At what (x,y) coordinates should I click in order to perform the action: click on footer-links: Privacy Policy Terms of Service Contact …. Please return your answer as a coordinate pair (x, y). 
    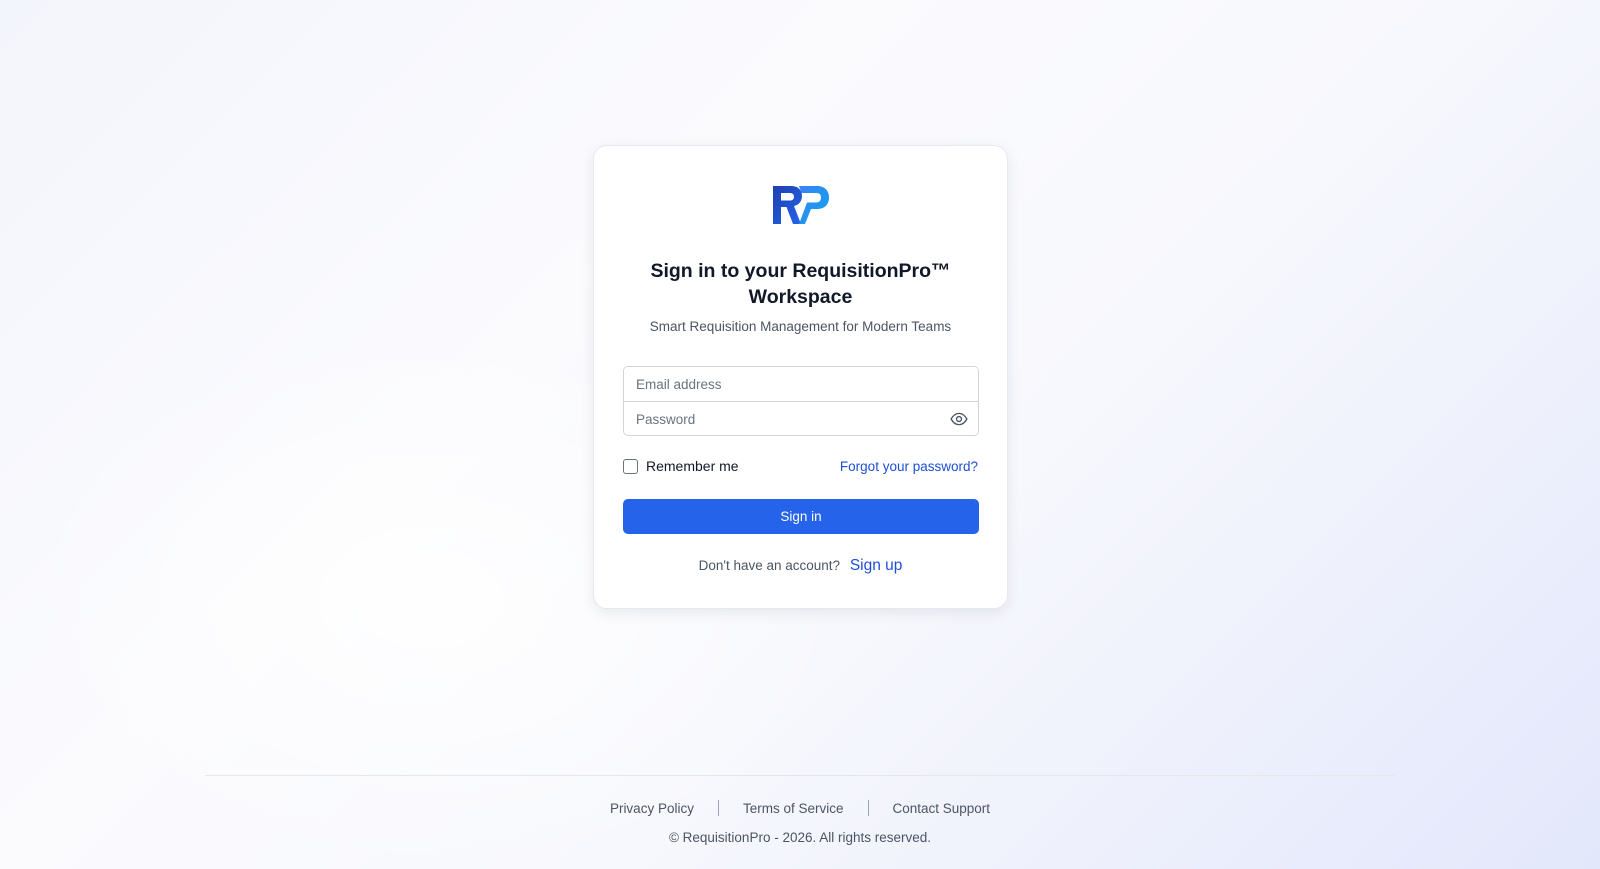
    Looking at the image, I should click on (800, 808).